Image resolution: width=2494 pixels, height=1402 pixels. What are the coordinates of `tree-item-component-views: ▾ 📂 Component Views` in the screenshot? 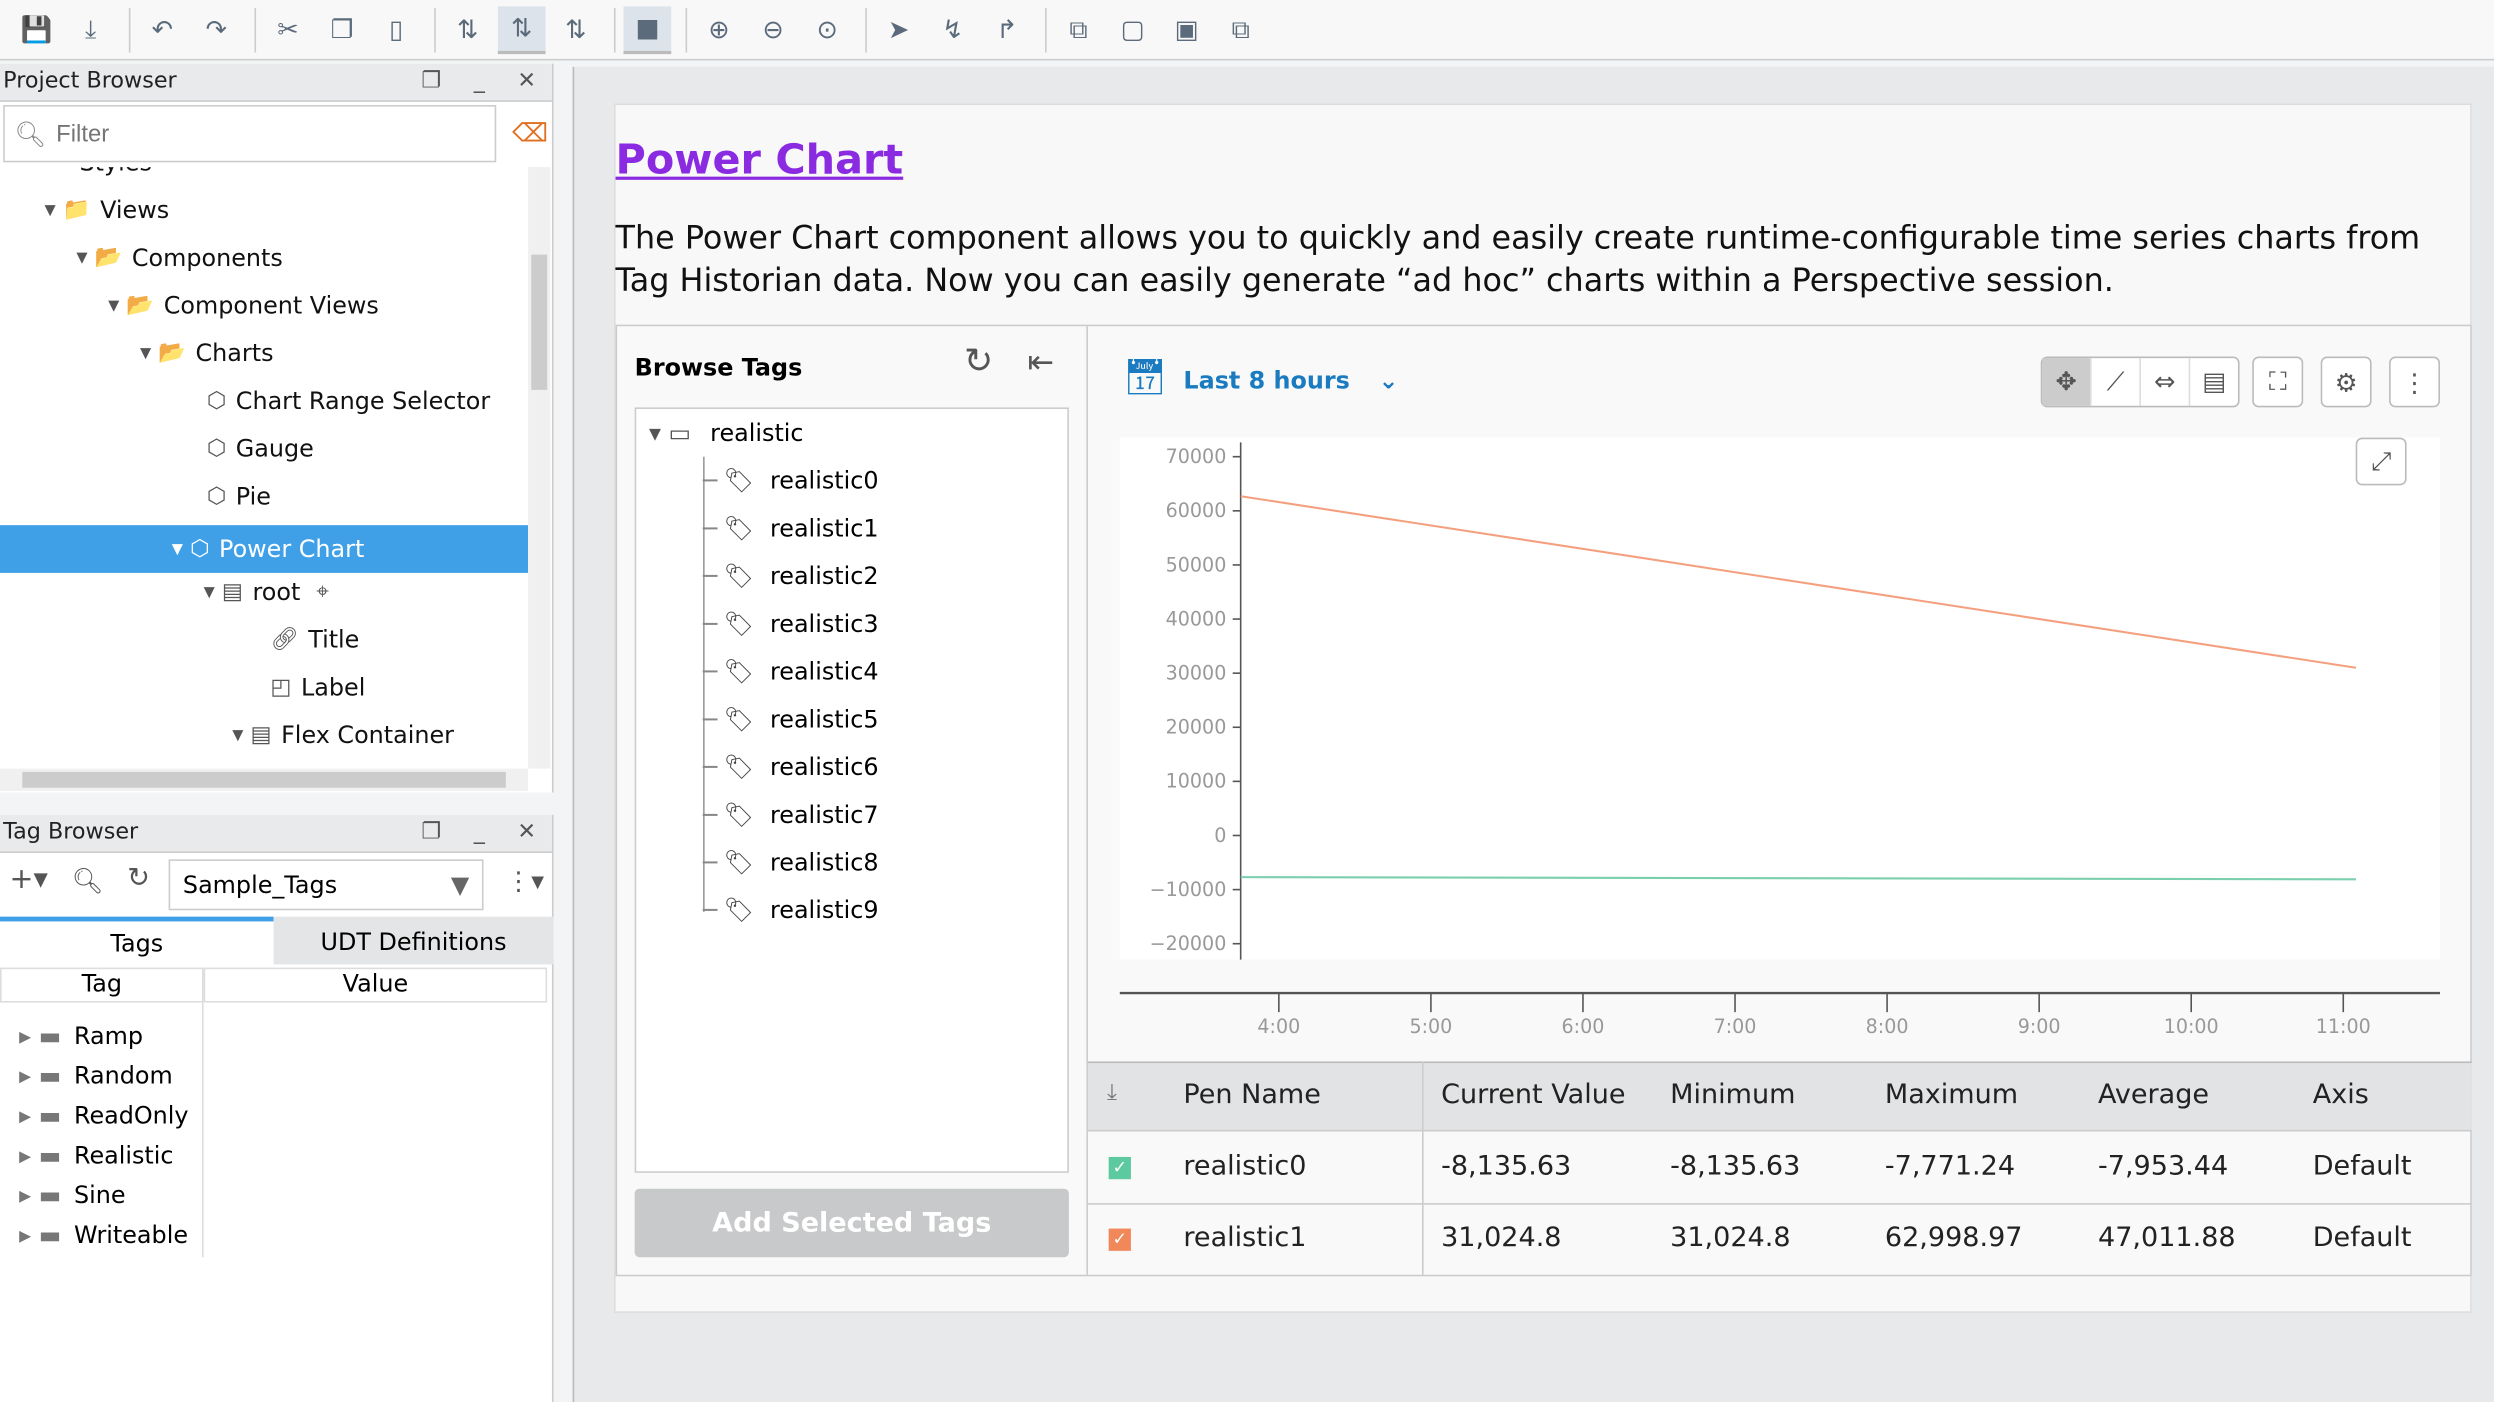 It's located at (243, 306).